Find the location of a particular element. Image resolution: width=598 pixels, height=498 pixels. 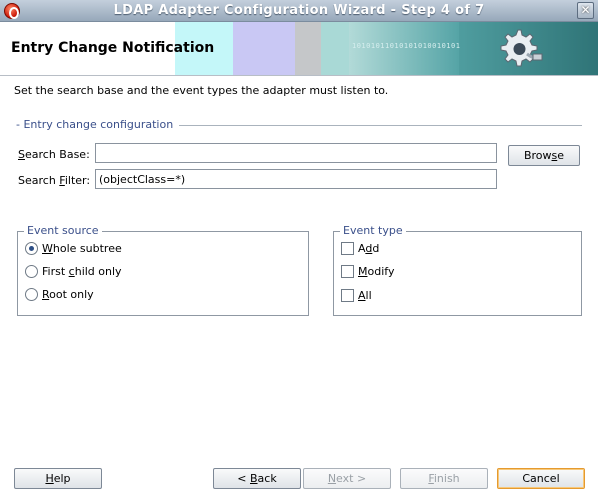

banner-binary-decoration: 10101011010101010010101 is located at coordinates (406, 46).